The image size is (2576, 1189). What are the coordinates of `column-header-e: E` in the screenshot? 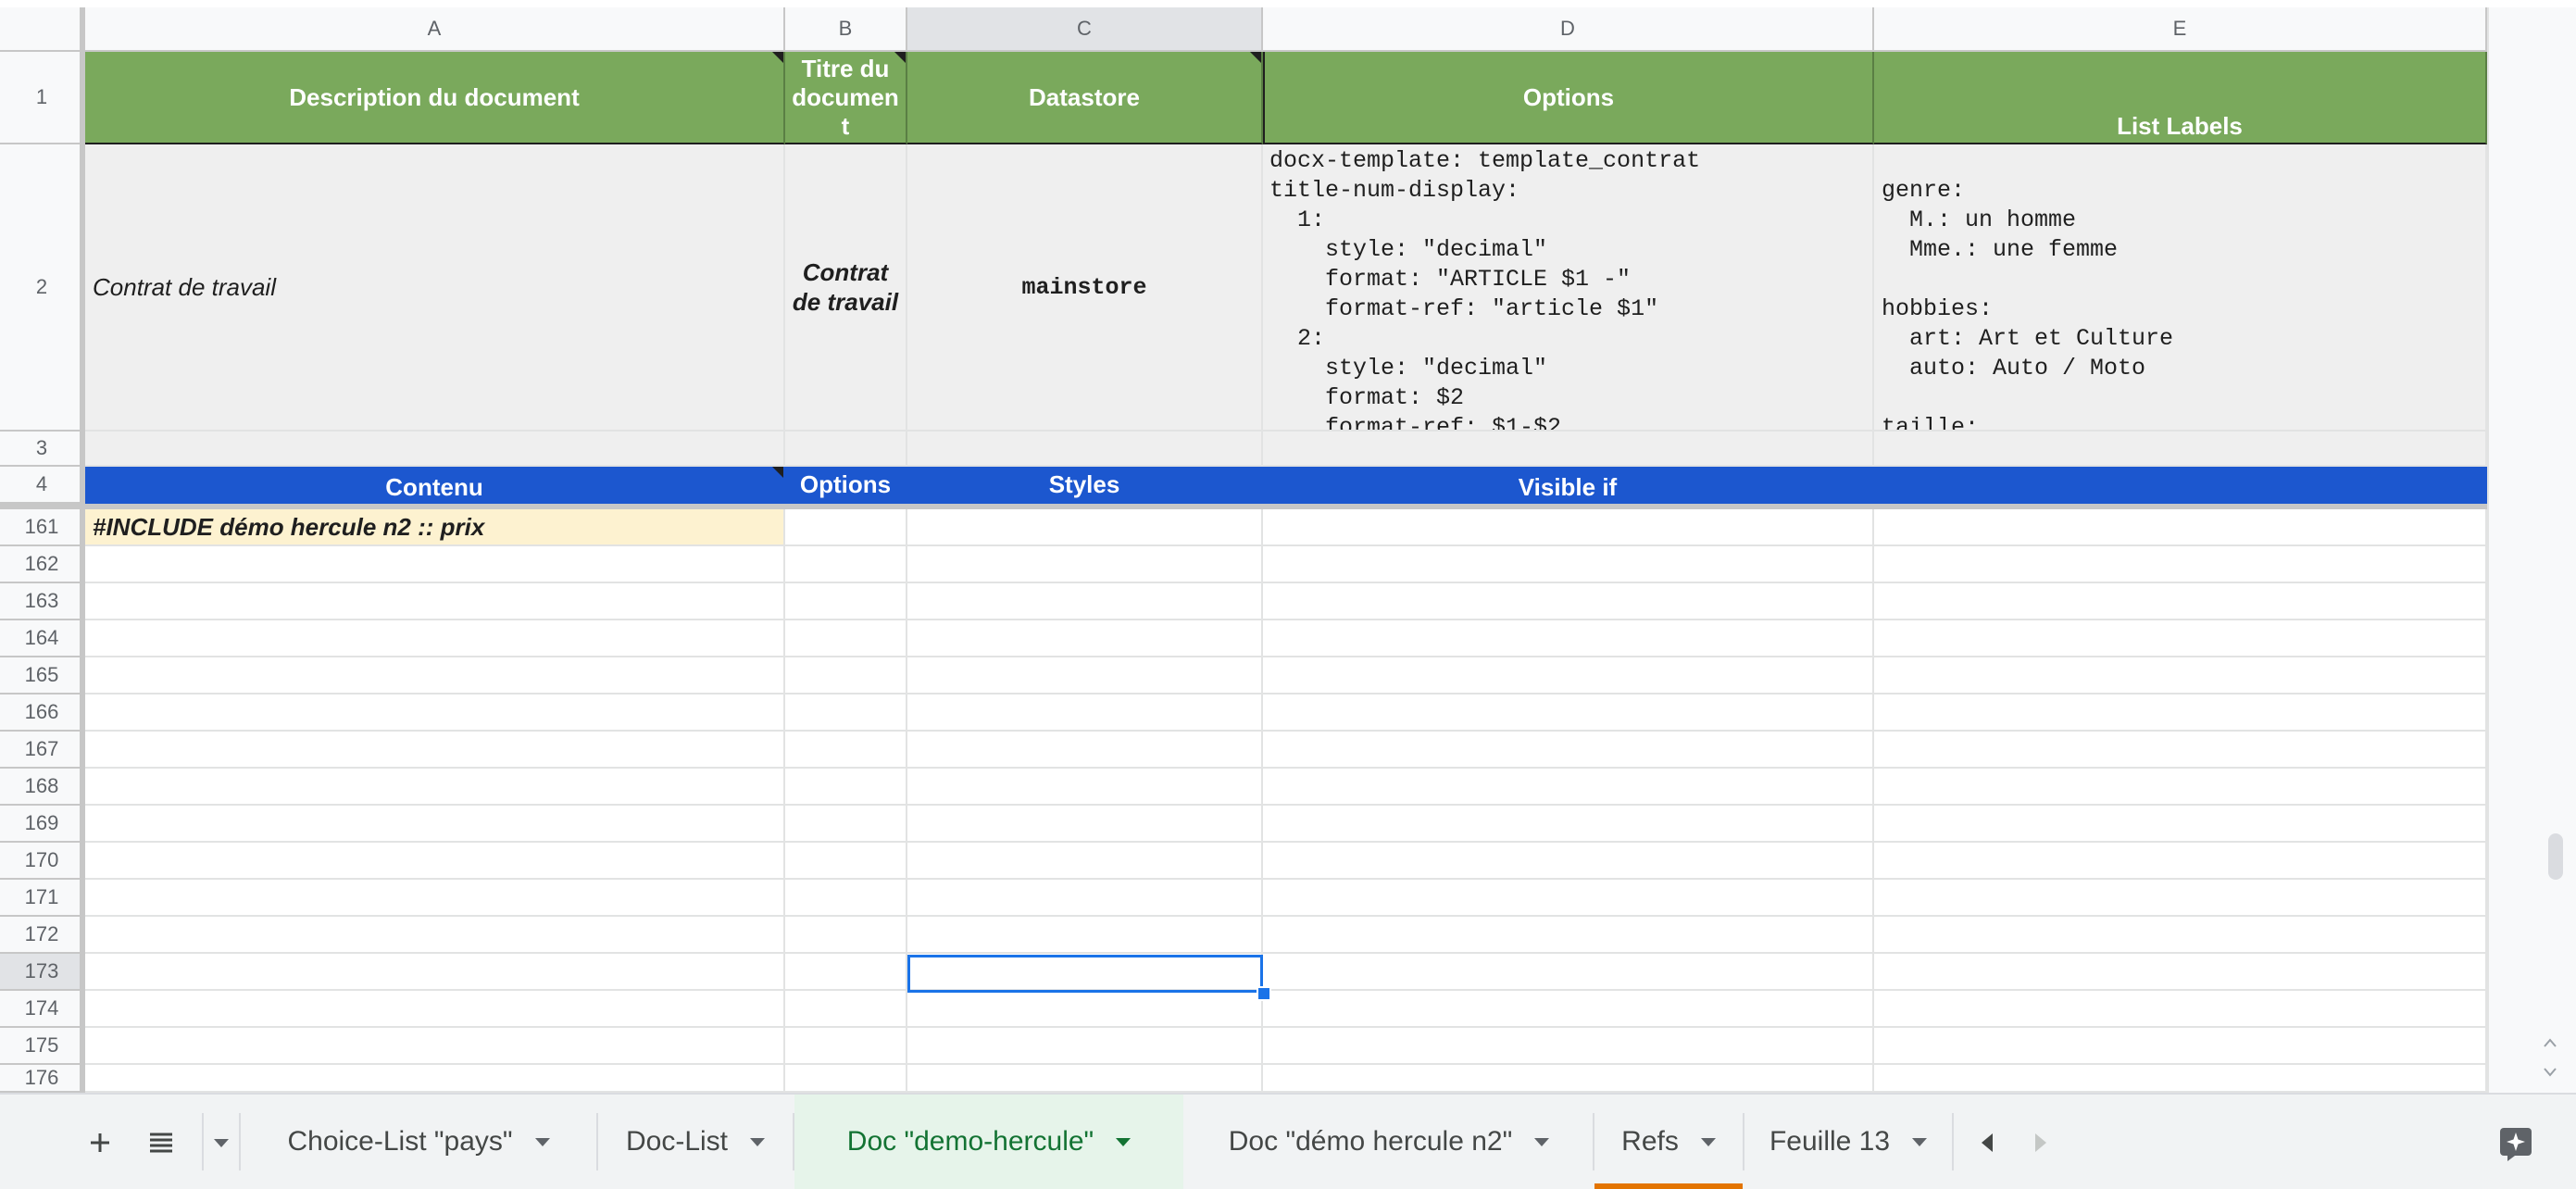 It's located at (2181, 29).